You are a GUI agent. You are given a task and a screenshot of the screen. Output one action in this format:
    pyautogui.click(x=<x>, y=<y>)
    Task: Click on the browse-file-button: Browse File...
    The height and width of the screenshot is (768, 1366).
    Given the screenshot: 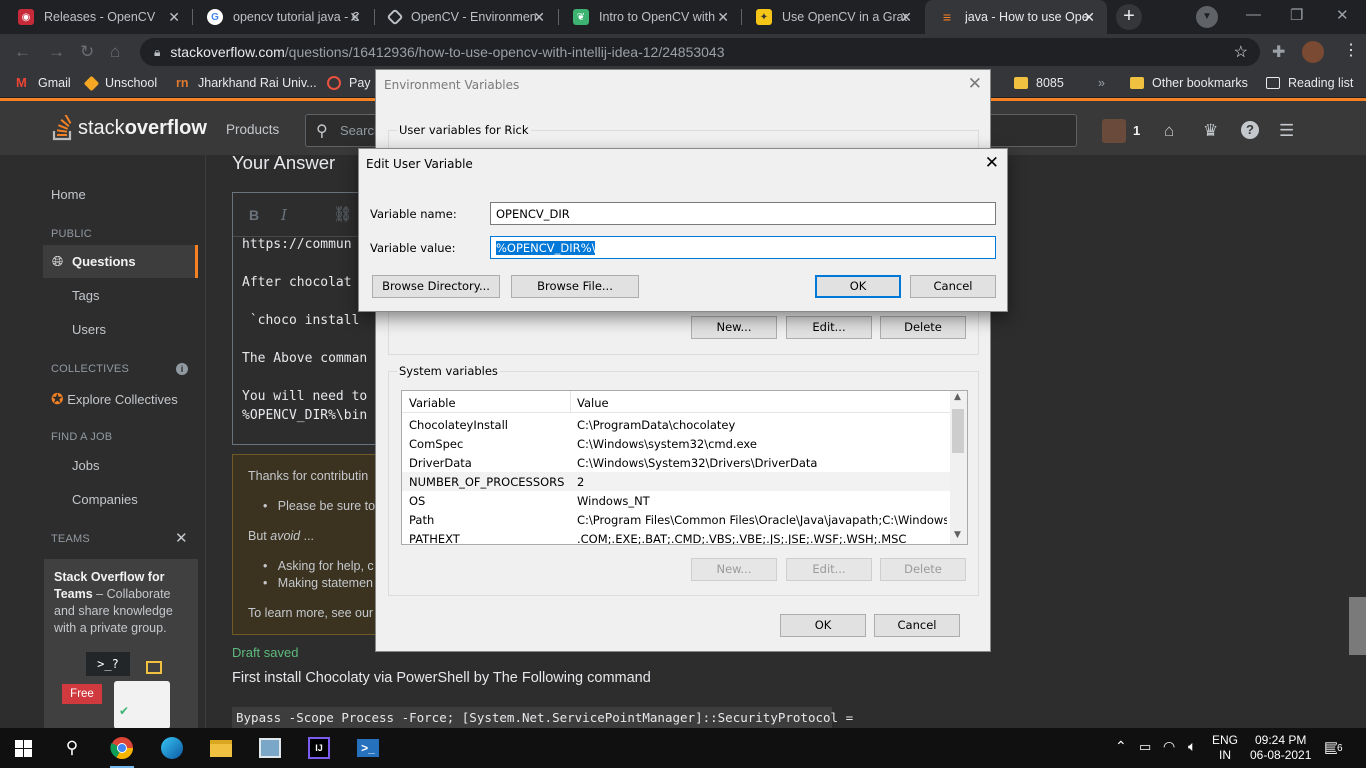 What is the action you would take?
    pyautogui.click(x=575, y=286)
    